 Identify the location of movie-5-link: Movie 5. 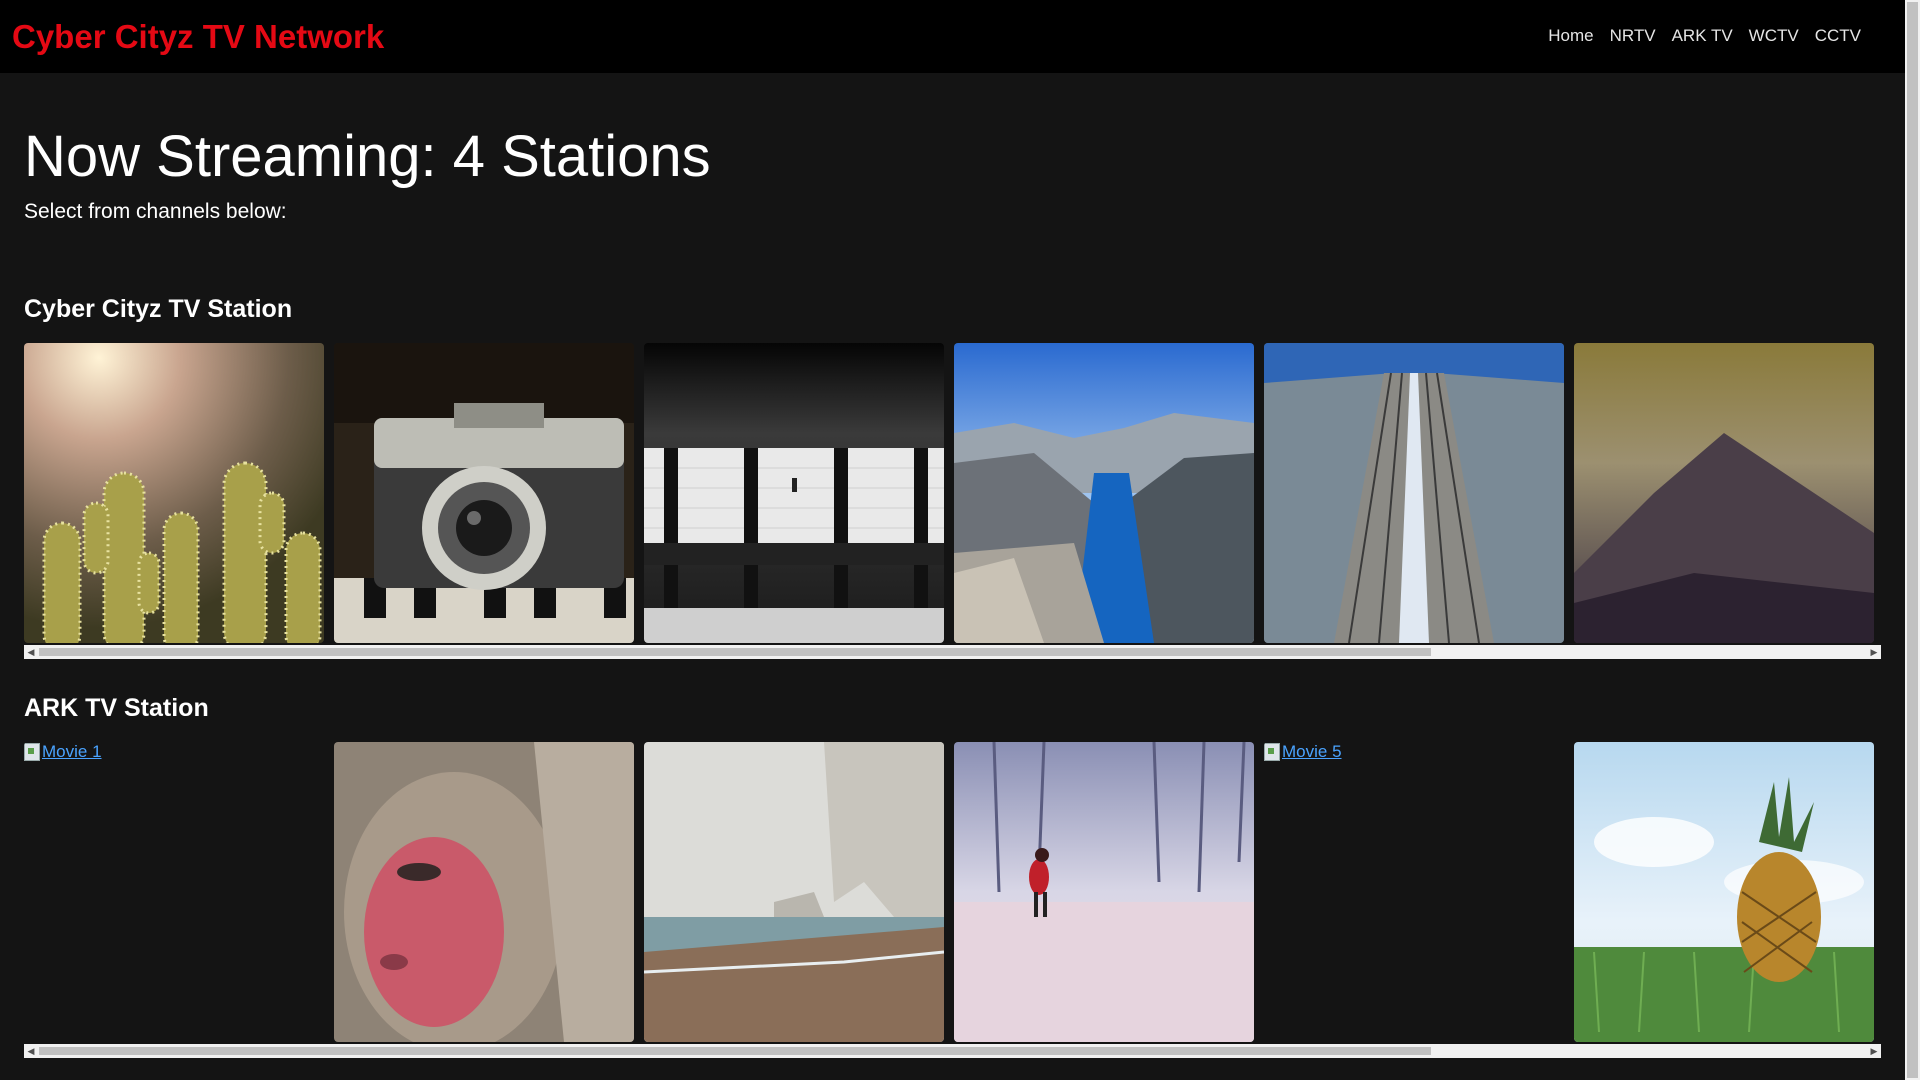
(1303, 752).